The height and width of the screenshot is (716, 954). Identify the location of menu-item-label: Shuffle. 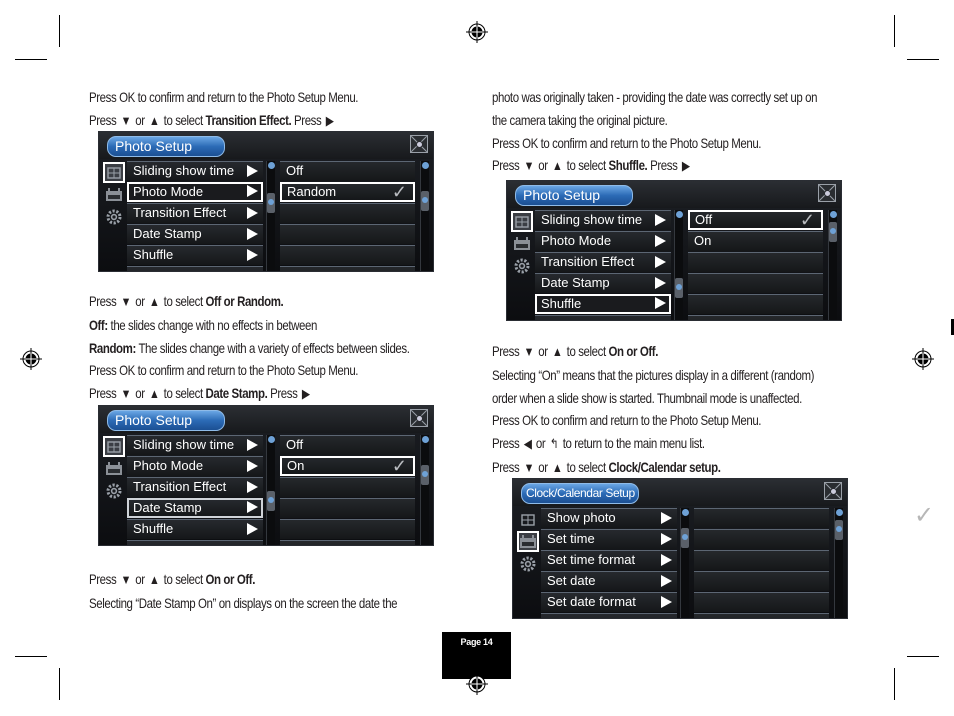
(153, 528).